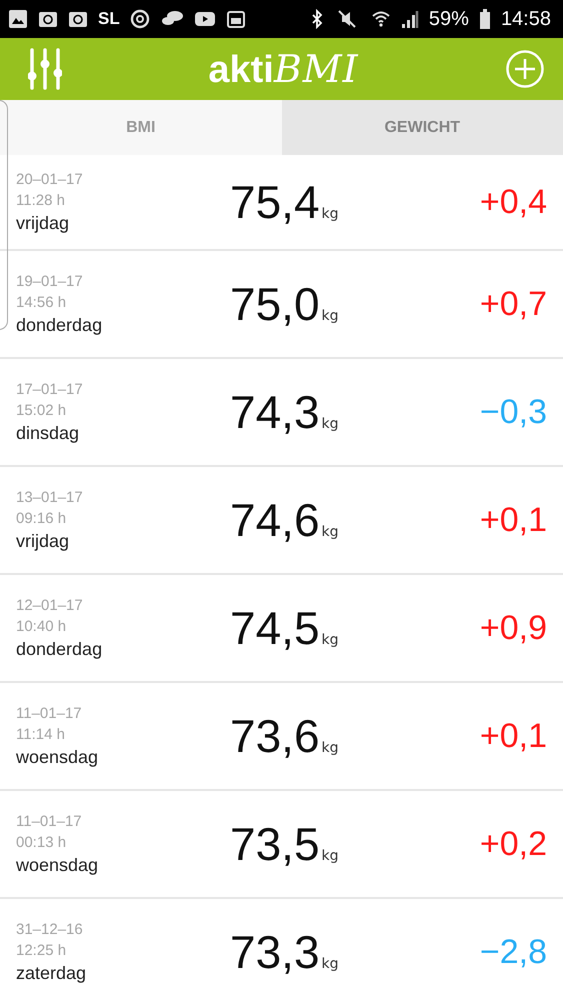  What do you see at coordinates (513, 202) in the screenshot?
I see `weight-change: +0,4` at bounding box center [513, 202].